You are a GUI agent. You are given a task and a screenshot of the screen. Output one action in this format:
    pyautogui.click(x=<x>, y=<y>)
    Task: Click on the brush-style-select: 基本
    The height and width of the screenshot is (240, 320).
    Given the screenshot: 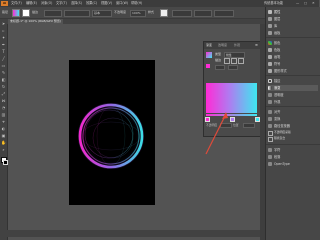 What is the action you would take?
    pyautogui.click(x=102, y=13)
    